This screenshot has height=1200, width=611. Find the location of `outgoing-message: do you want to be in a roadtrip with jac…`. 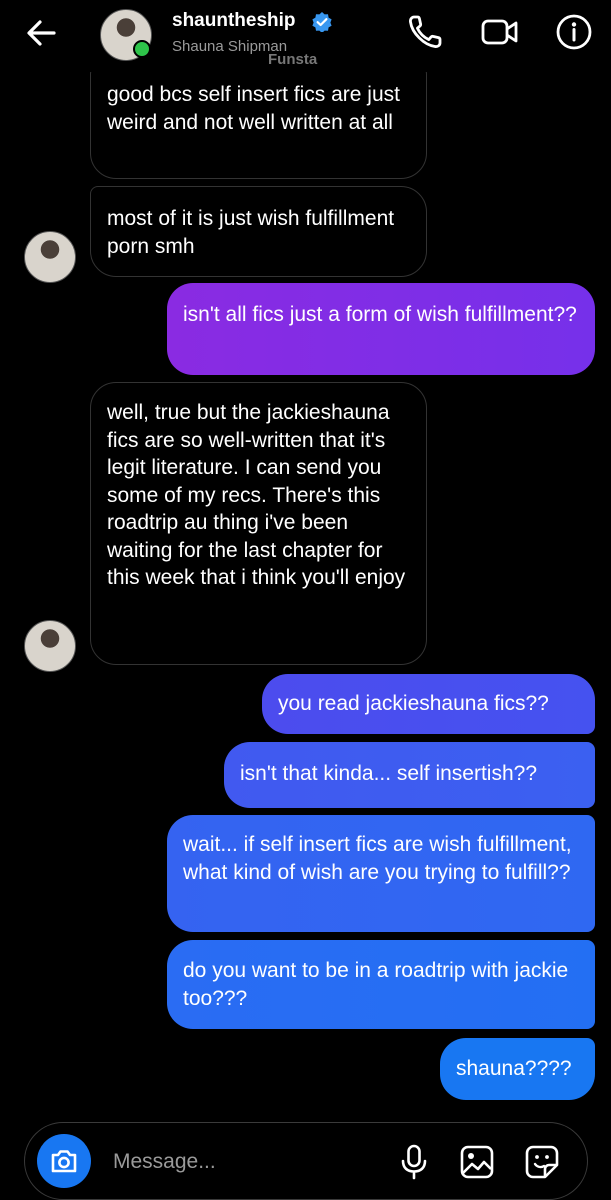

outgoing-message: do you want to be in a roadtrip with jac… is located at coordinates (381, 984).